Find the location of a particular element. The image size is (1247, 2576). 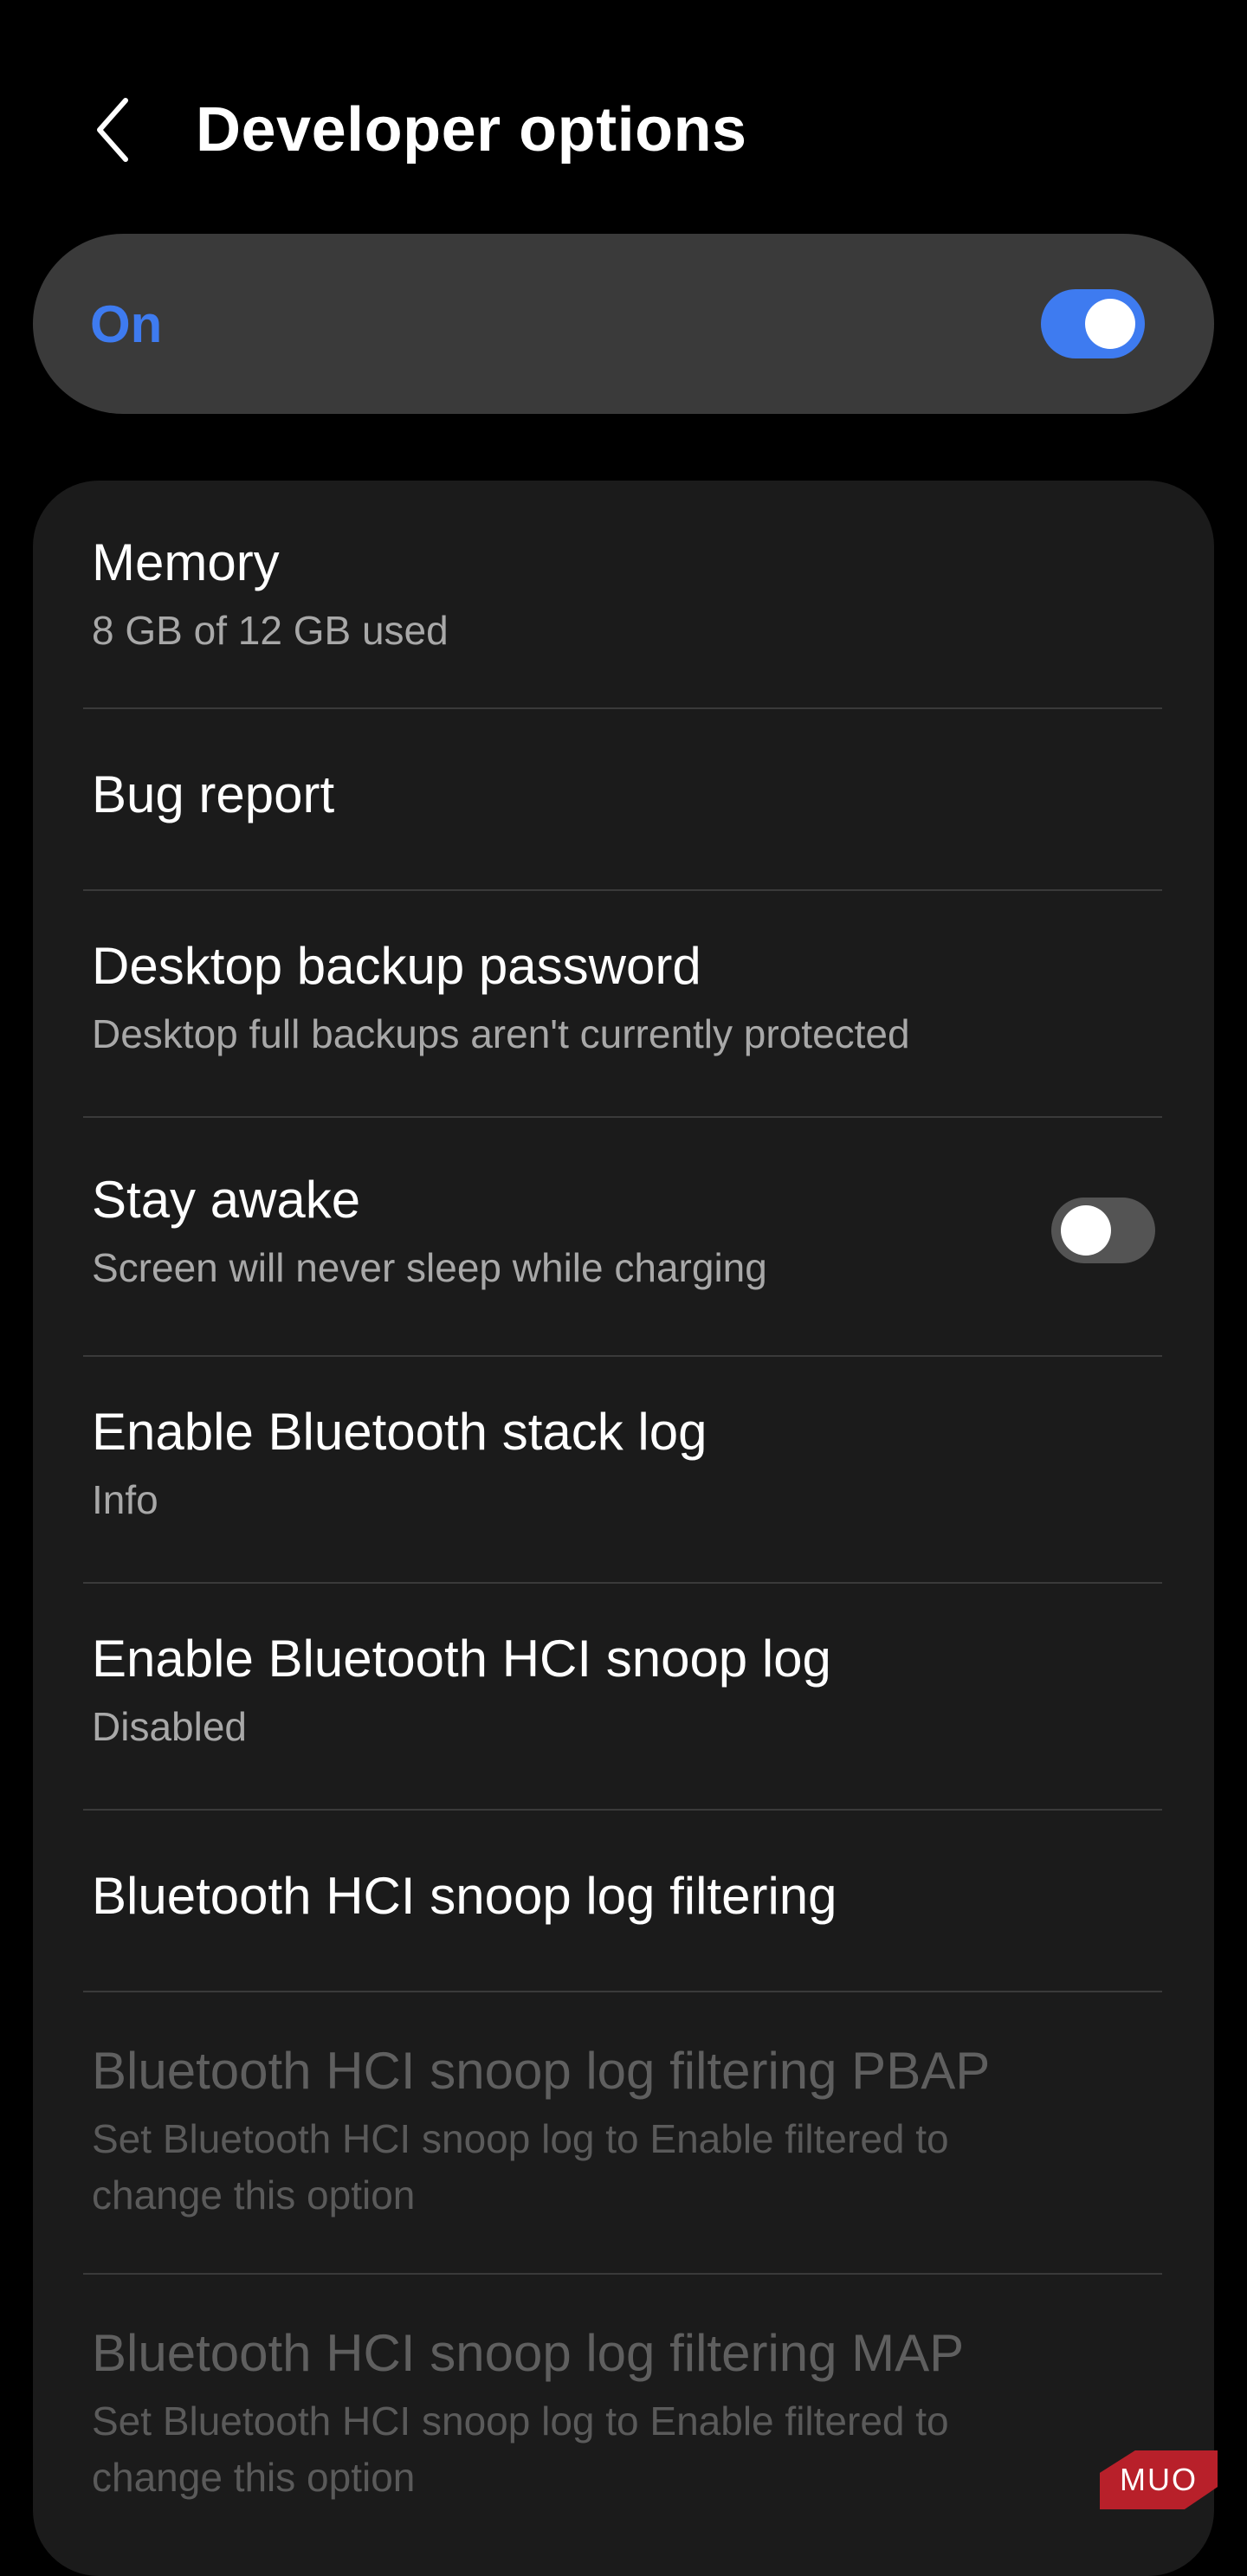

chevron-left-icon is located at coordinates (112, 130).